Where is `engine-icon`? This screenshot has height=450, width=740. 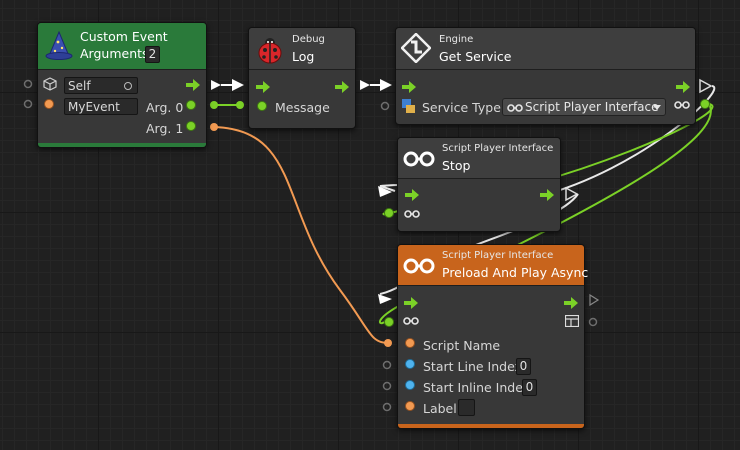
engine-icon is located at coordinates (416, 48).